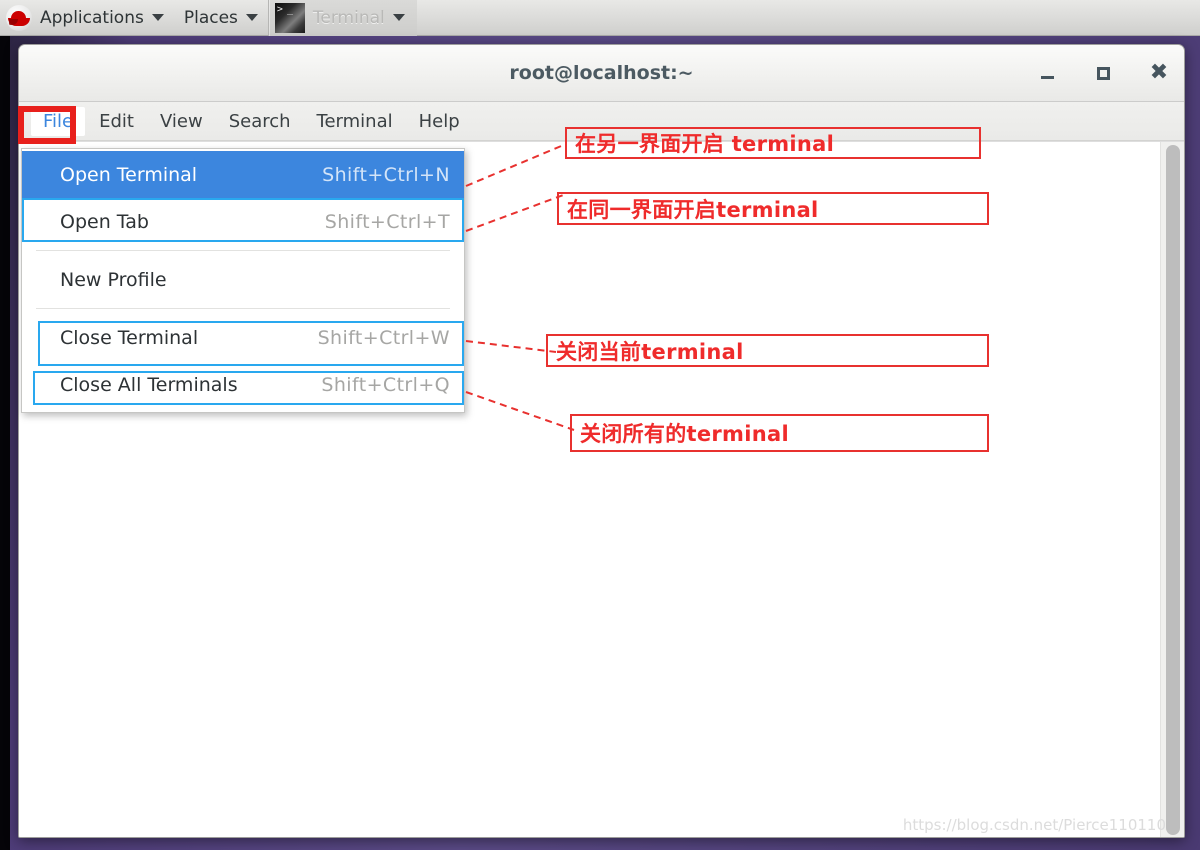 Image resolution: width=1200 pixels, height=850 pixels. Describe the element at coordinates (705, 144) in the screenshot. I see `annotation-text: 在另一界面开启 terminal` at that location.